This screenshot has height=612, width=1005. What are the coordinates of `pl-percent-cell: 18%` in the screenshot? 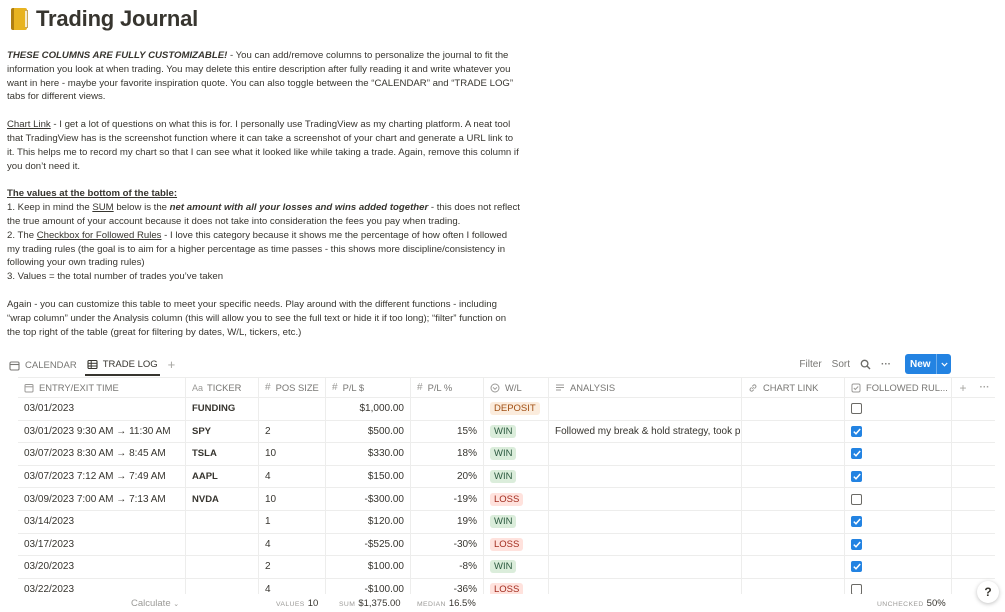 It's located at (447, 454).